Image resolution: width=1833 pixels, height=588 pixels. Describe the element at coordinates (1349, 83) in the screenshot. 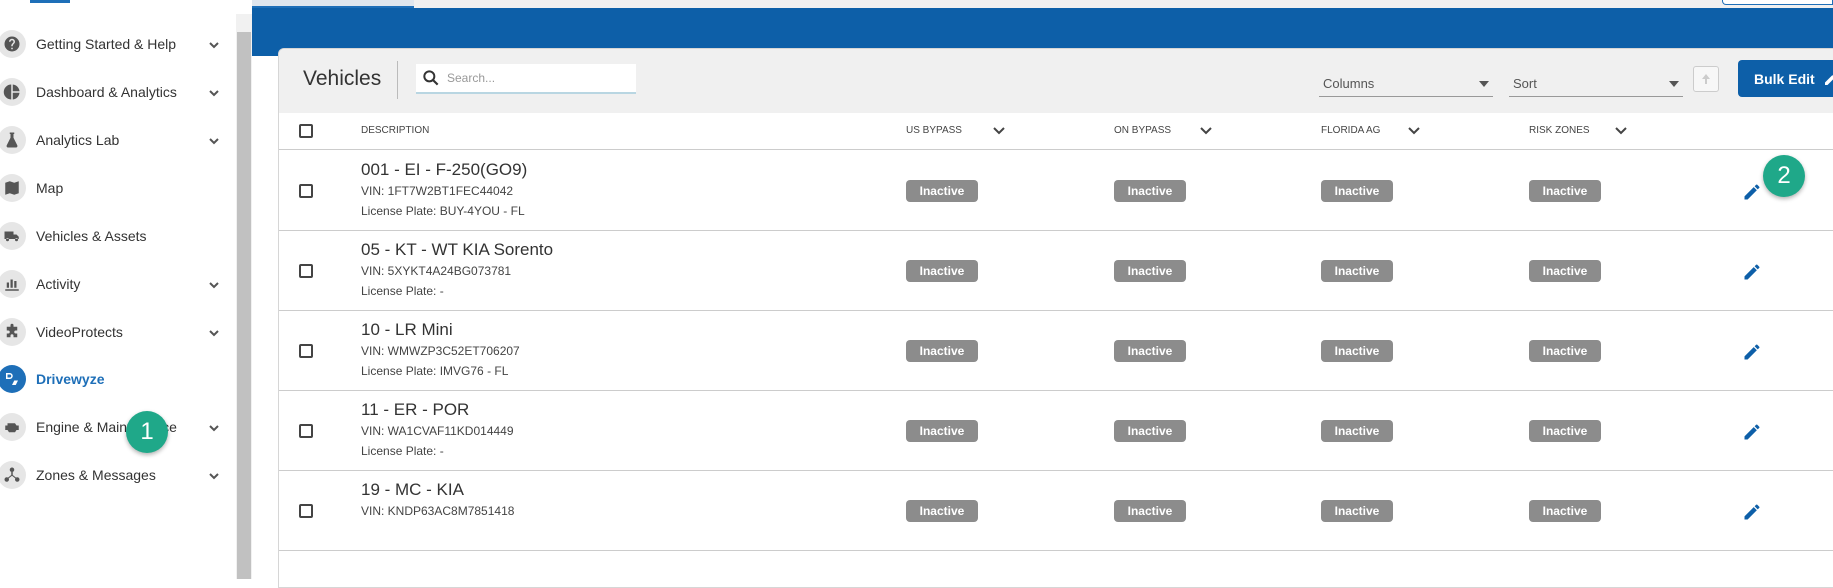

I see `columns-label: Columns` at that location.